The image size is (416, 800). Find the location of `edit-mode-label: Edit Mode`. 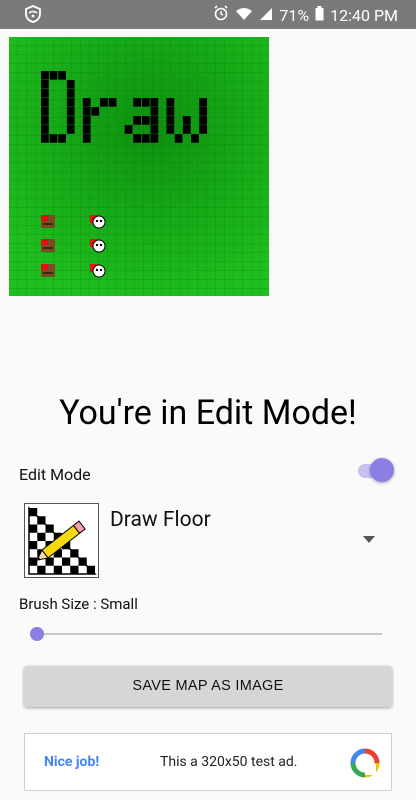

edit-mode-label: Edit Mode is located at coordinates (55, 474).